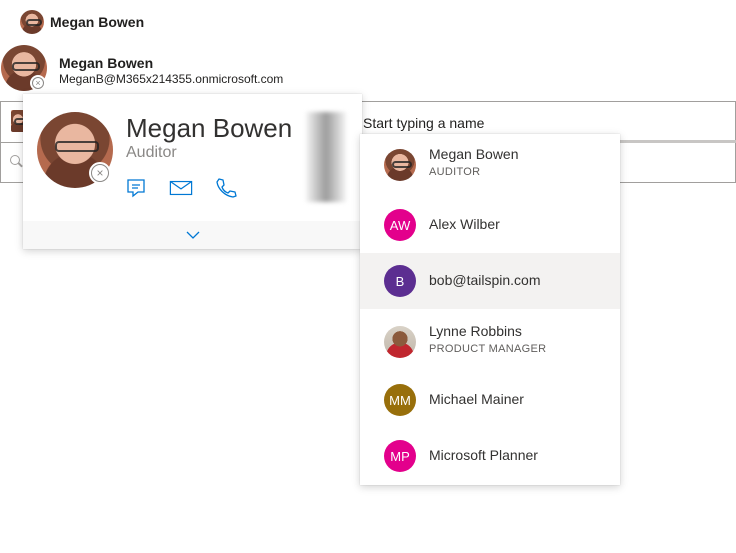 This screenshot has height=553, width=736. Describe the element at coordinates (455, 172) in the screenshot. I see `suggestion-title: AUDITOR` at that location.